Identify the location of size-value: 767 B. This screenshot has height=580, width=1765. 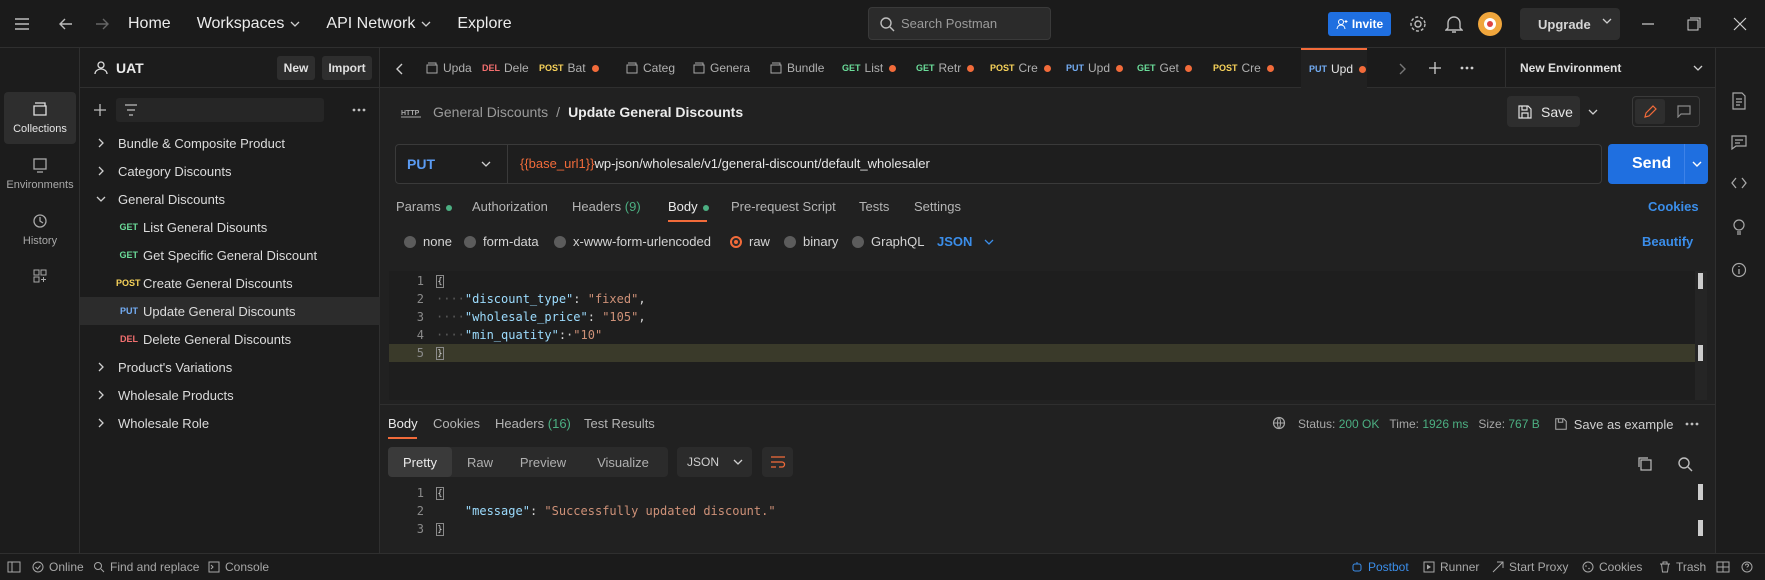
(1523, 424).